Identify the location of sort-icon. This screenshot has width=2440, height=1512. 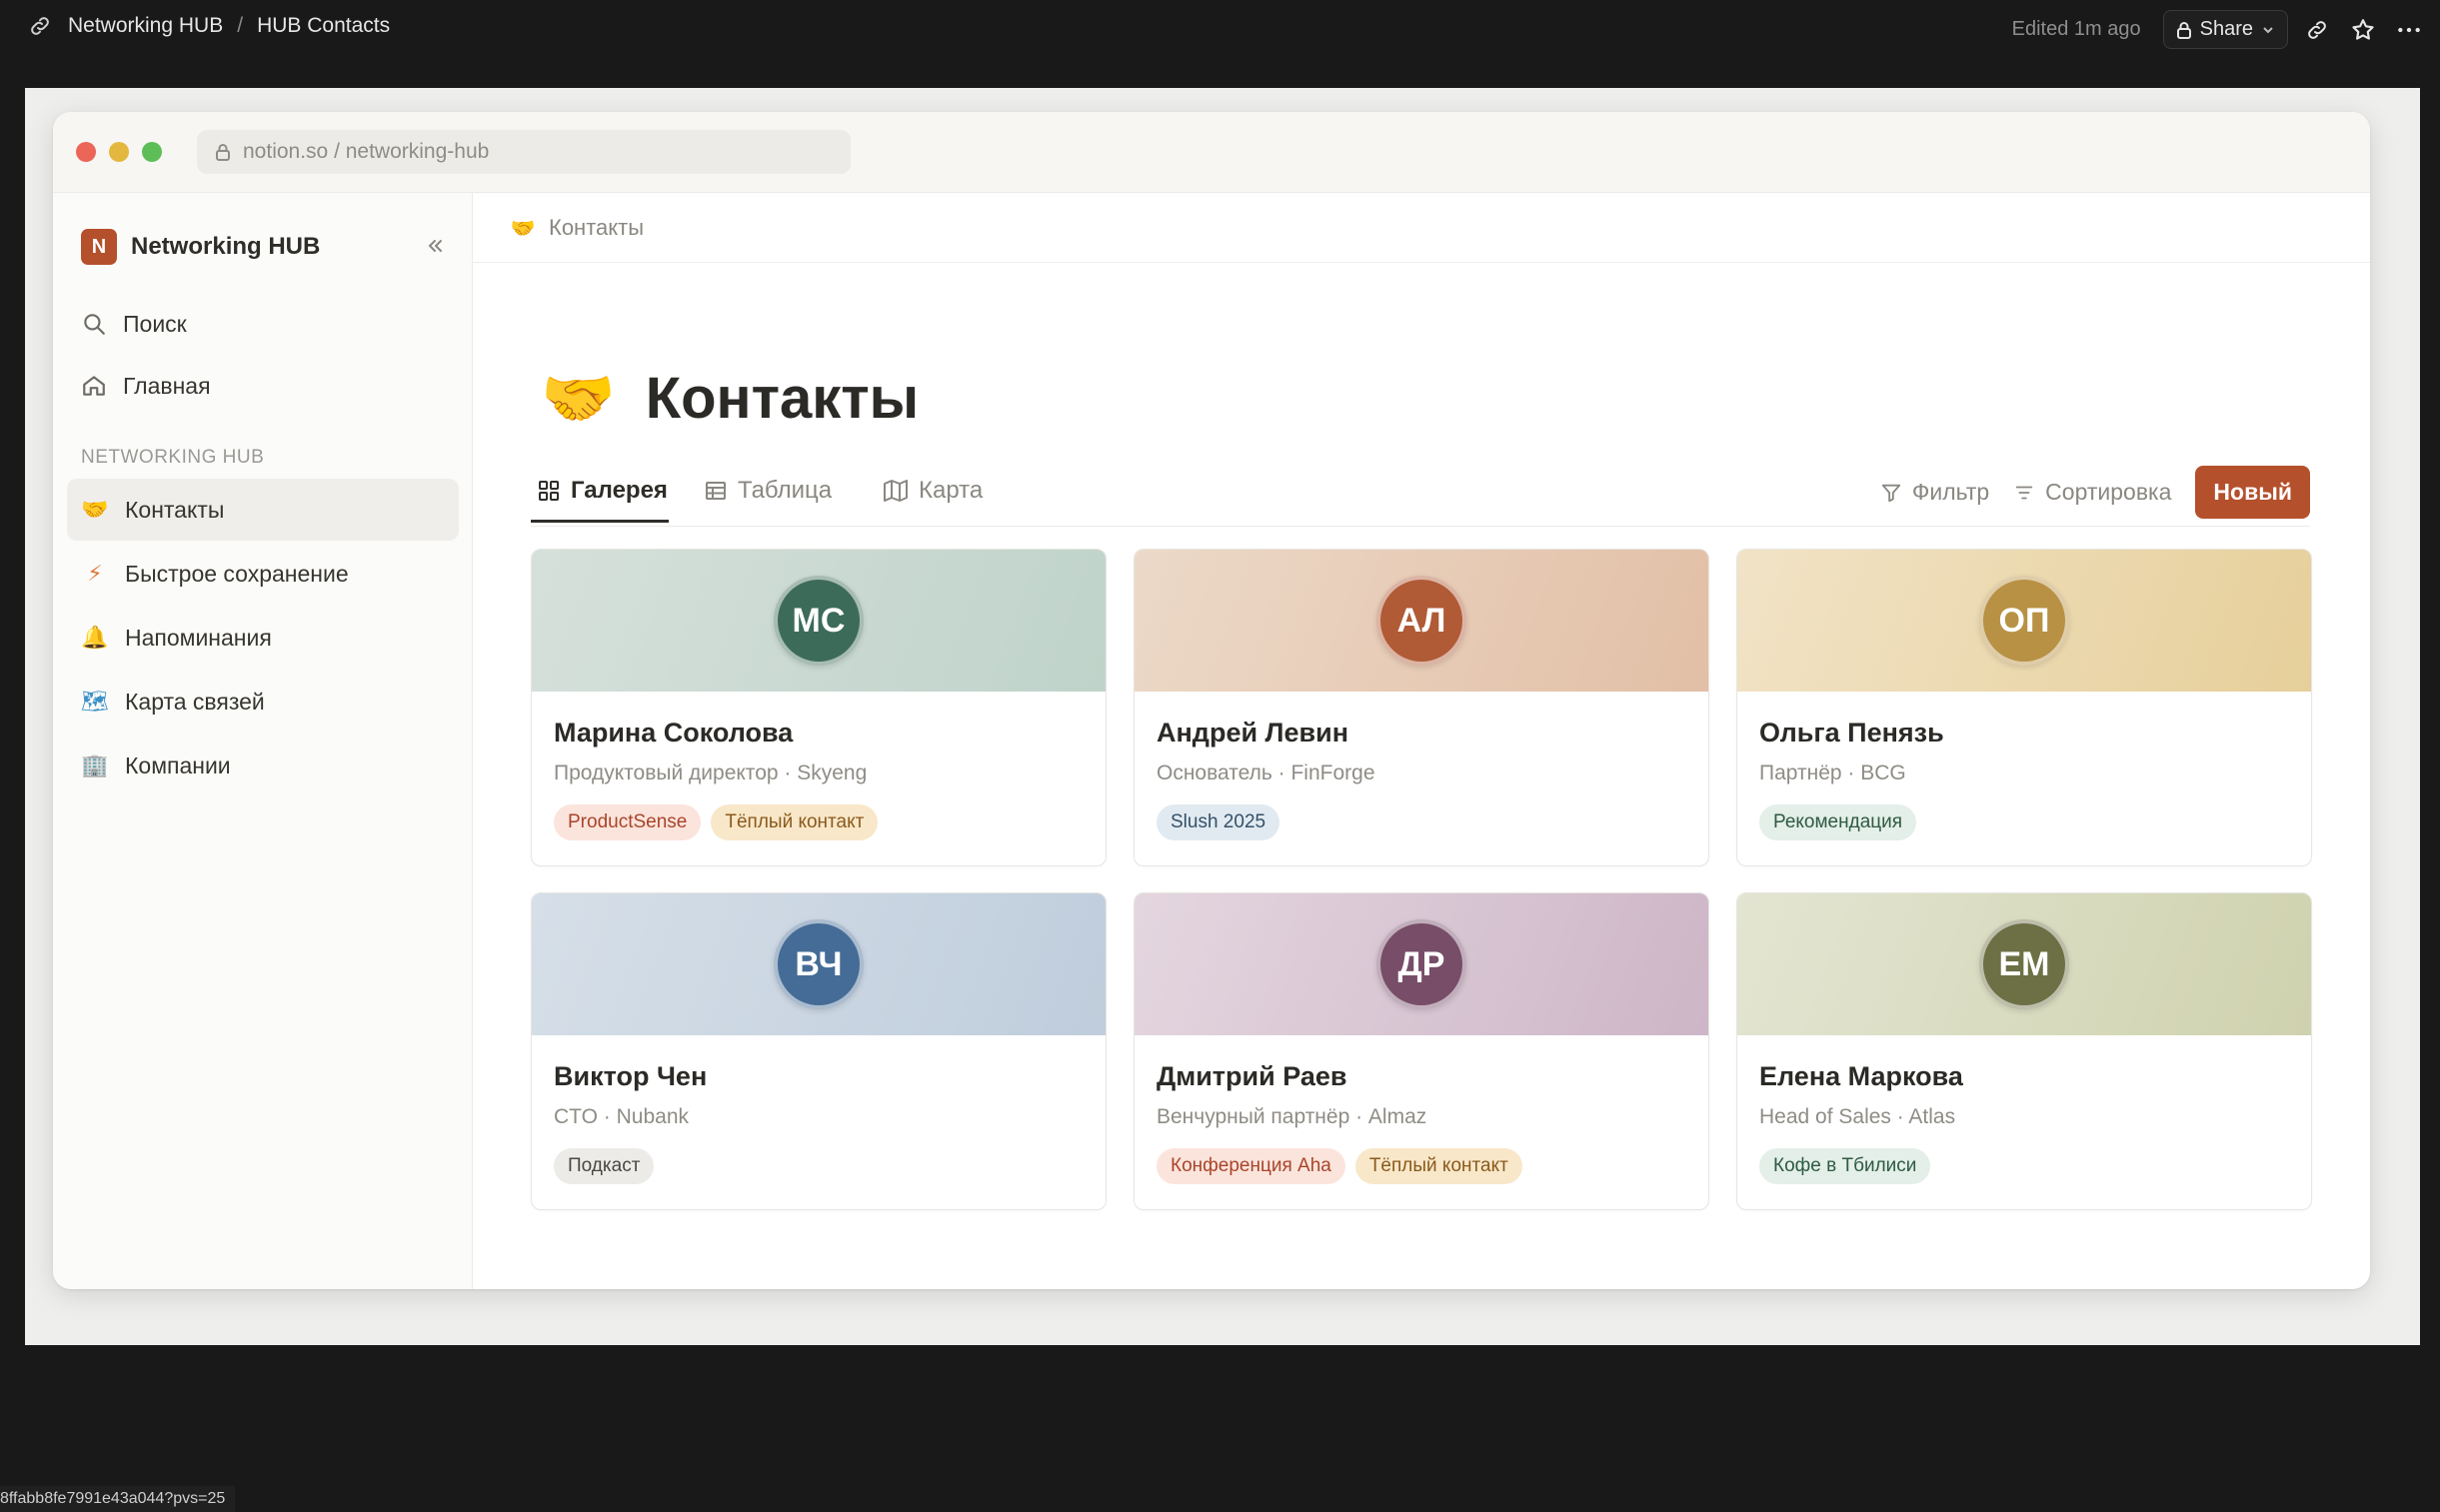
(2024, 492).